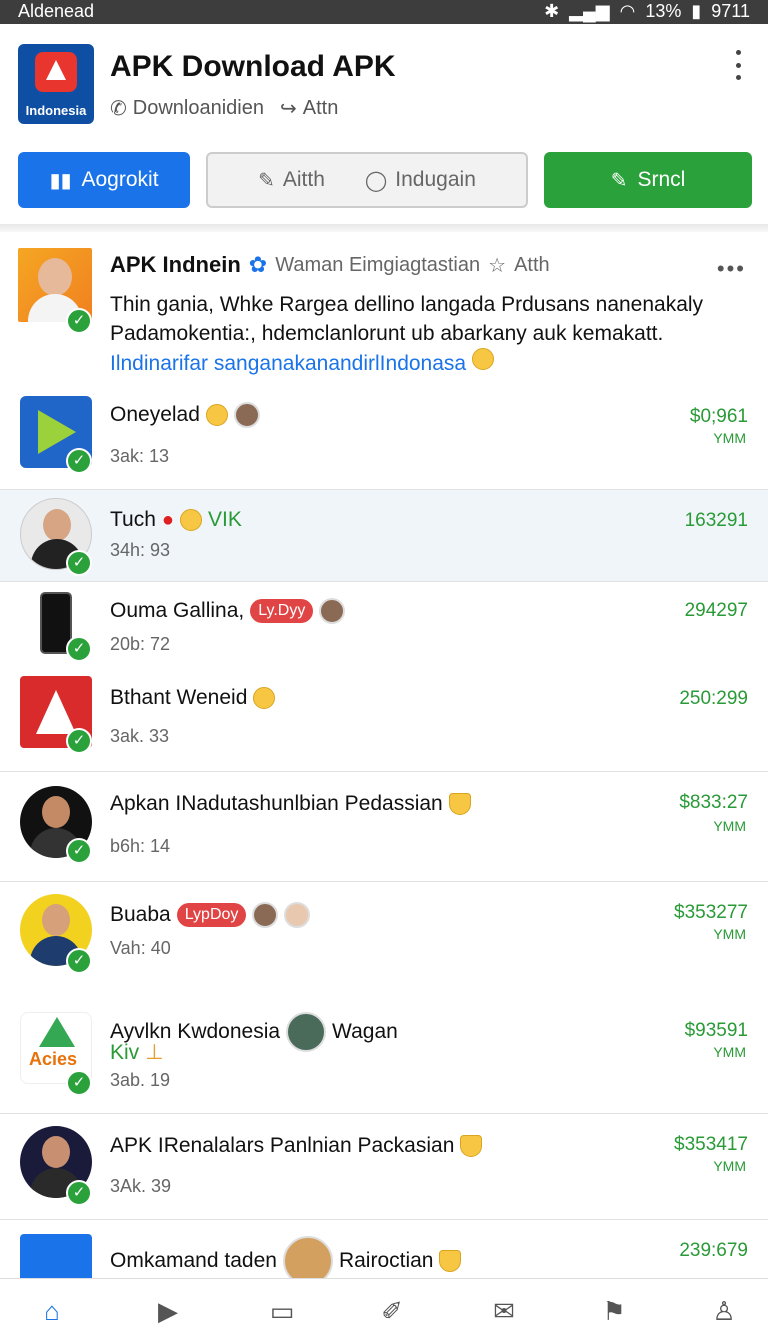 The width and height of the screenshot is (768, 1344). I want to click on whatsapp-icon: ✆, so click(118, 109).